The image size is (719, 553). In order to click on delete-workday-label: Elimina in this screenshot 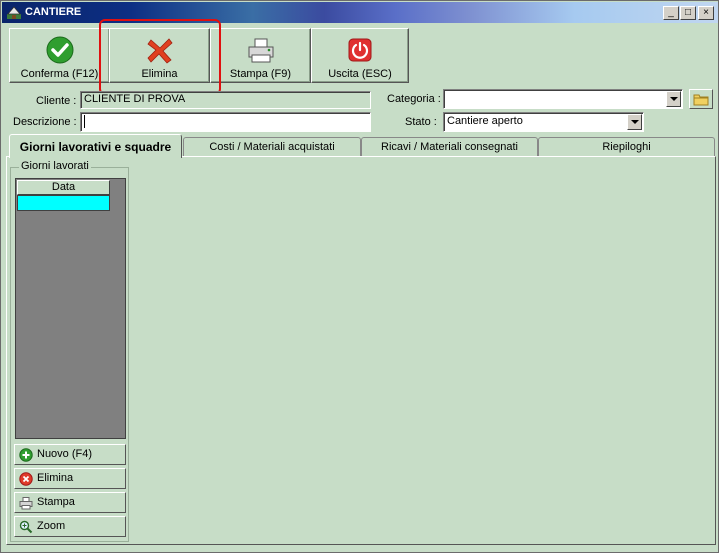, I will do `click(55, 478)`.